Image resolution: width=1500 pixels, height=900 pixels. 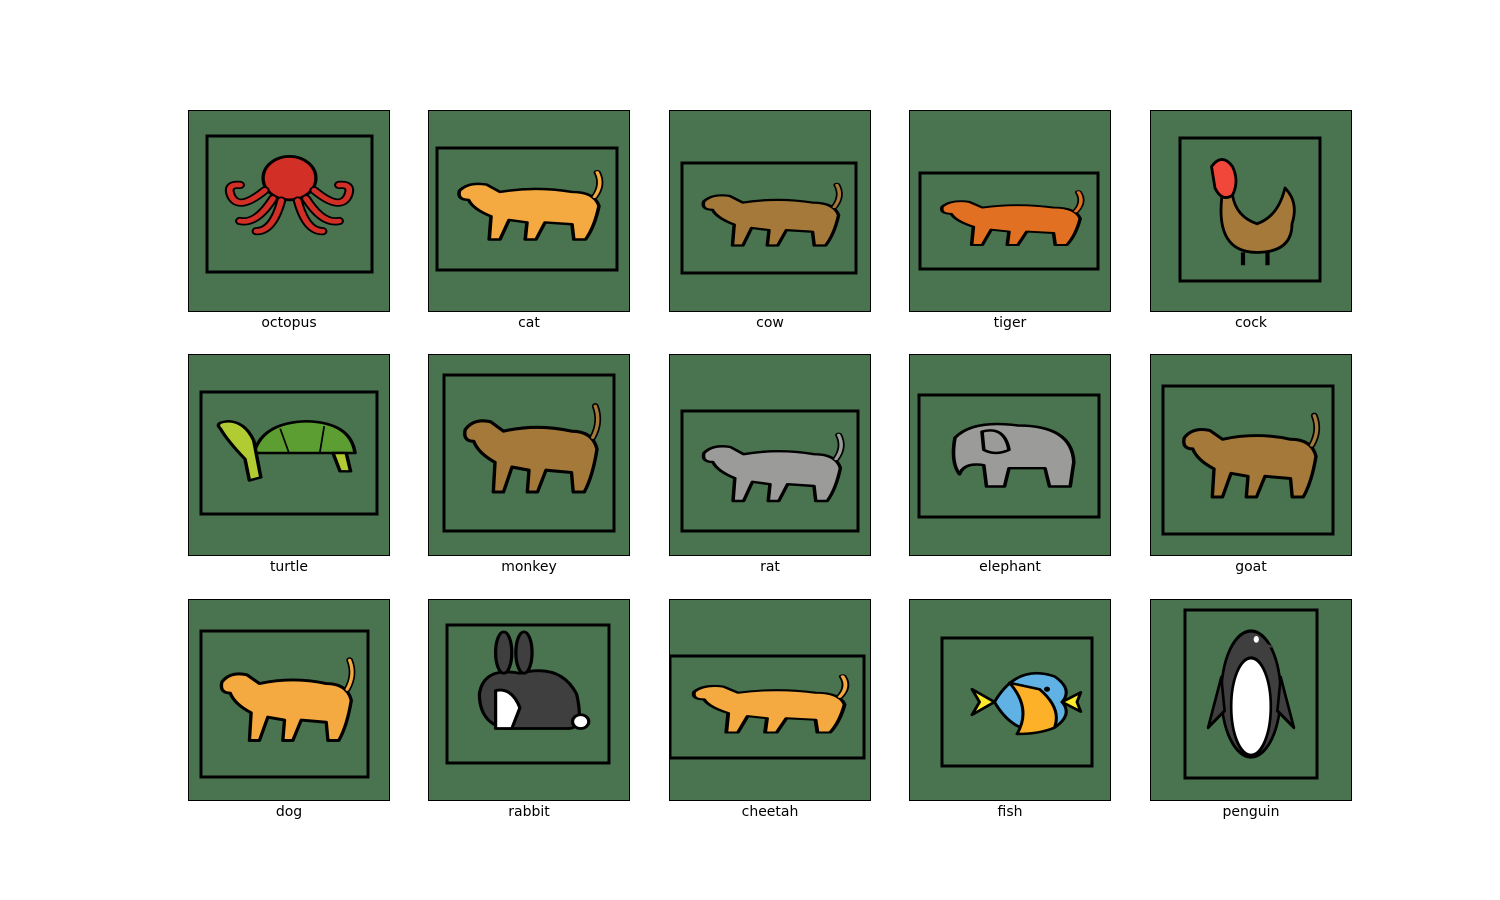 I want to click on grid-cell-elephant: elephant, so click(x=1010, y=469).